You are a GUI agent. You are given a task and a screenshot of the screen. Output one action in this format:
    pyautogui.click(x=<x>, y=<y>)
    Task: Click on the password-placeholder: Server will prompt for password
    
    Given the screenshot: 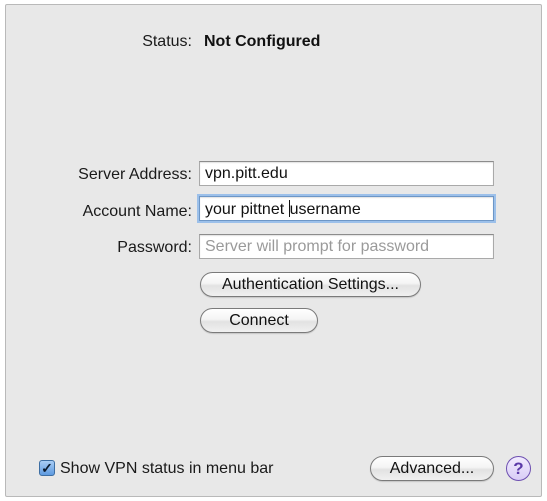 What is the action you would take?
    pyautogui.click(x=317, y=246)
    